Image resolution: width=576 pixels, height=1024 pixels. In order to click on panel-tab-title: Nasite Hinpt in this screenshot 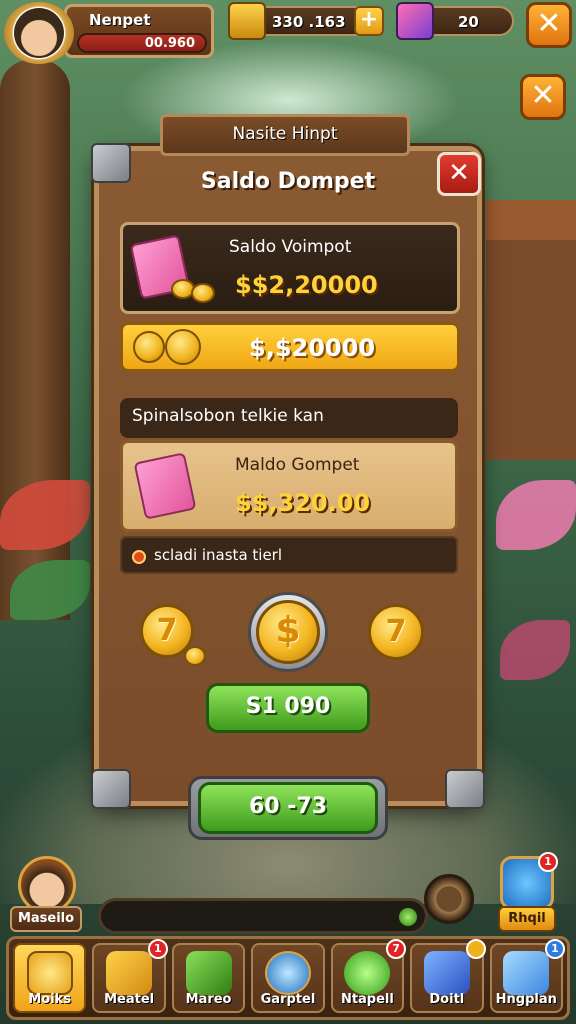, I will do `click(285, 135)`.